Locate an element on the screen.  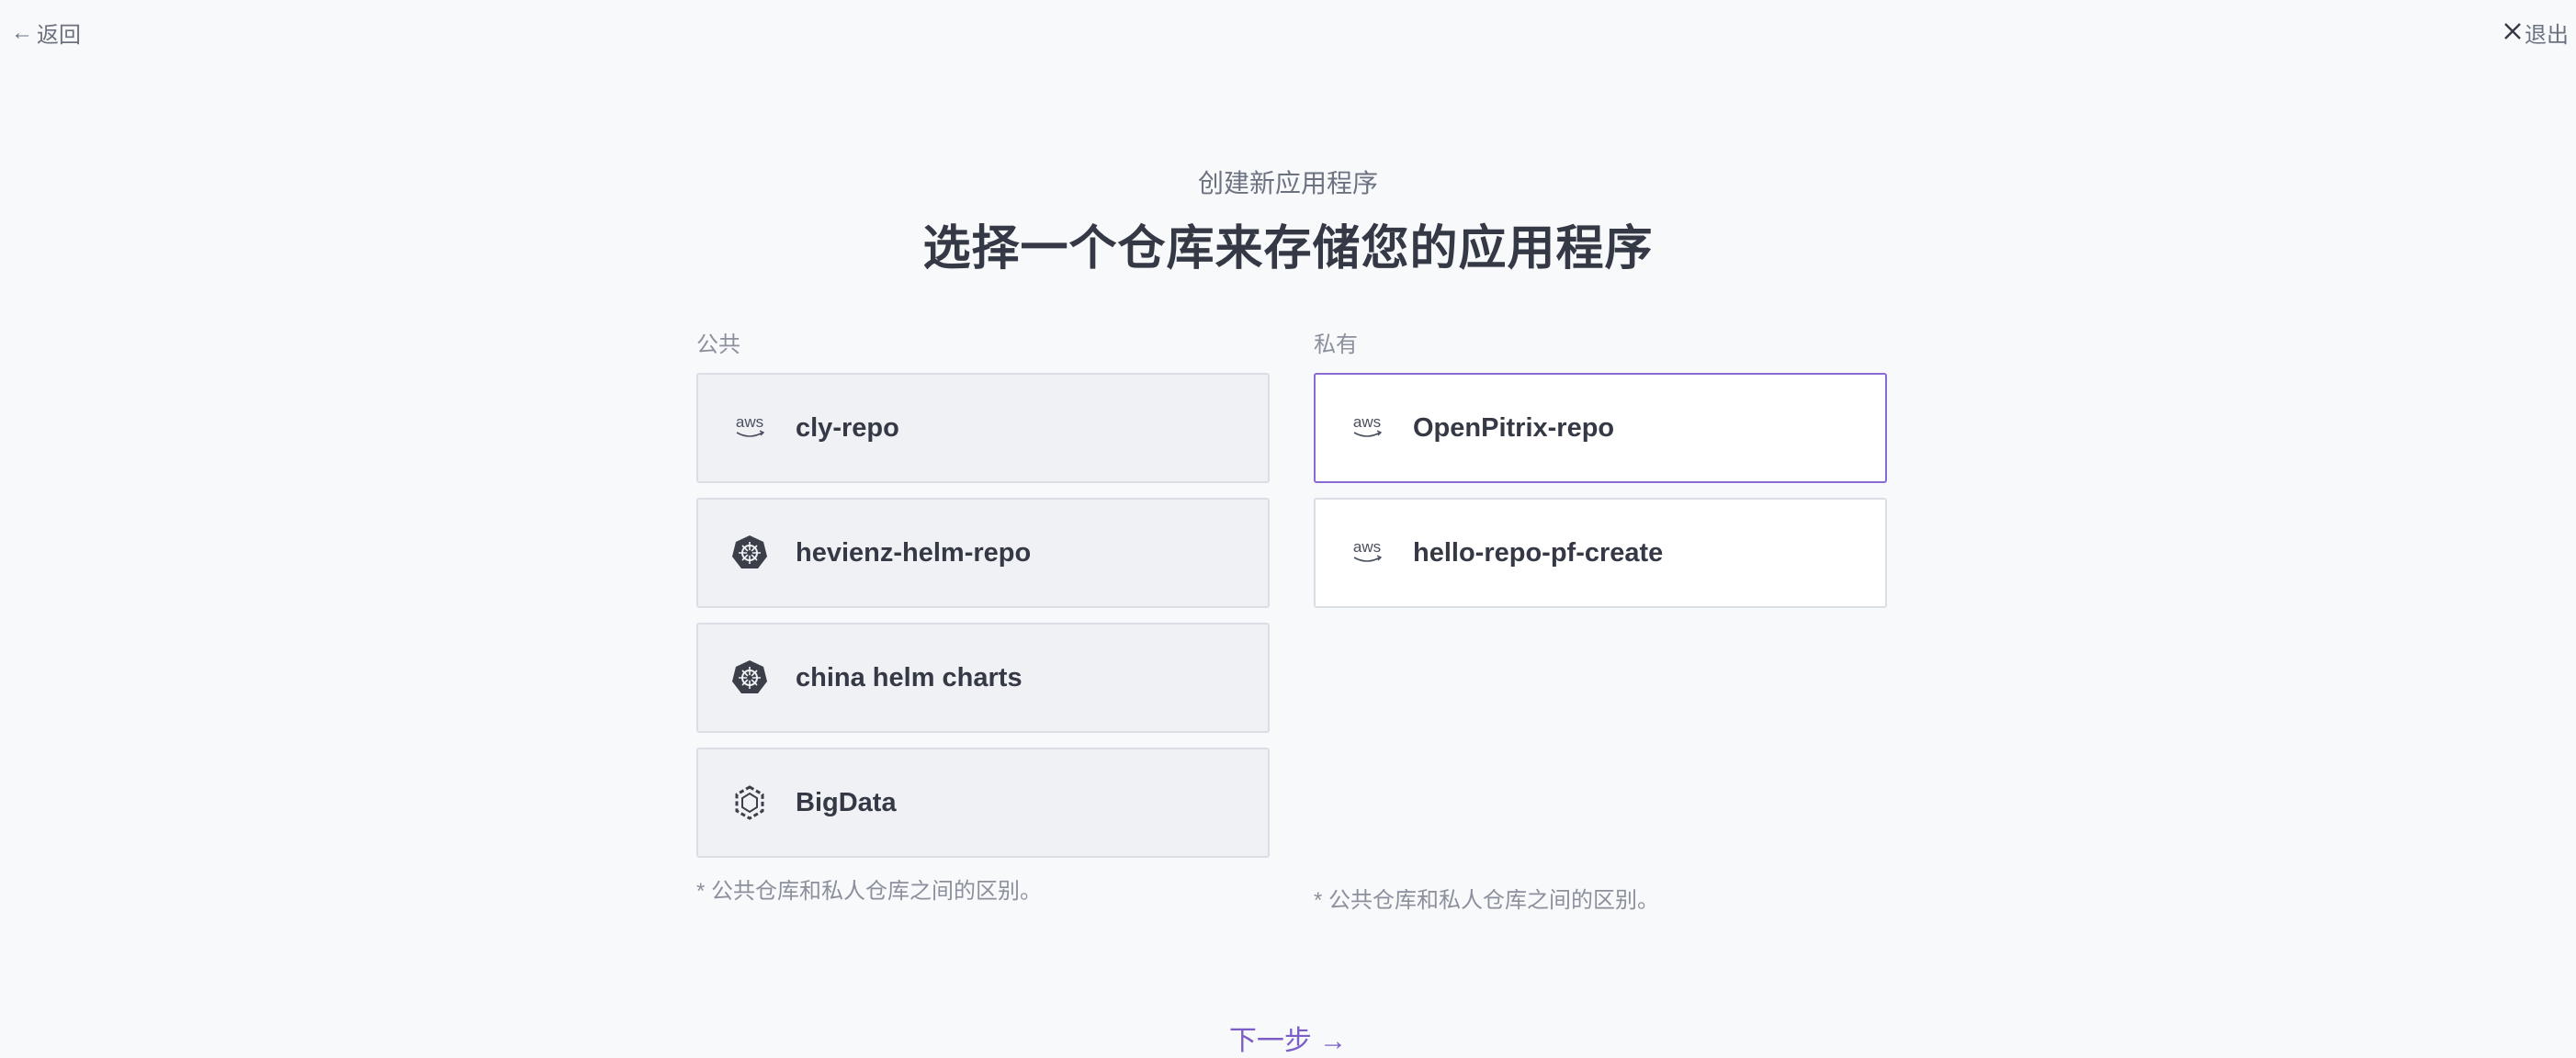
next-step-button: 下一步 → is located at coordinates (1288, 1038).